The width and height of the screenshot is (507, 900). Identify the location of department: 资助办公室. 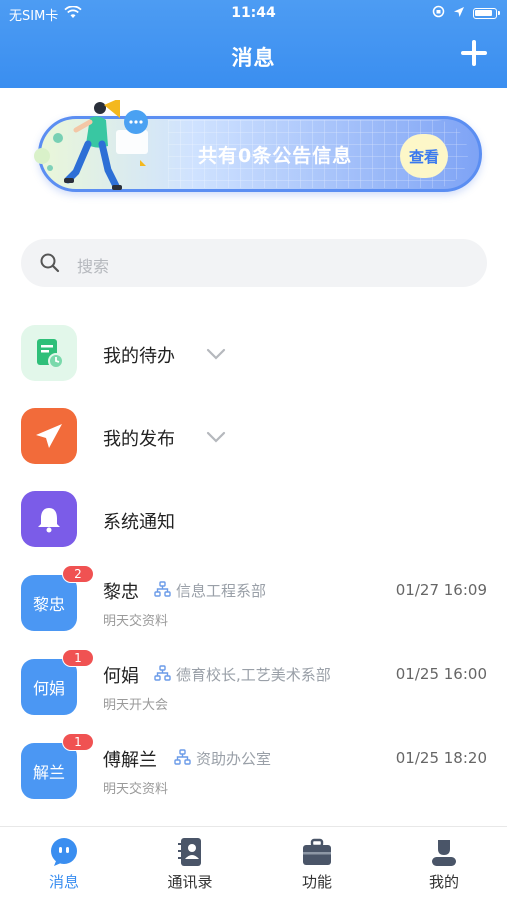
(222, 758).